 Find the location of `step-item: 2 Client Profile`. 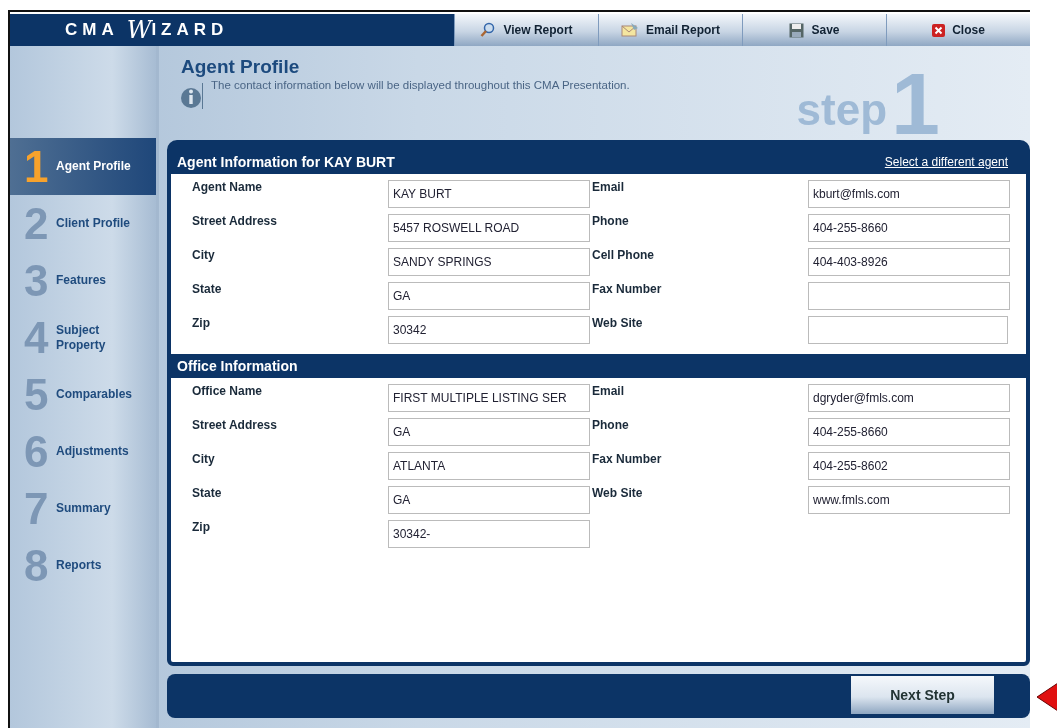

step-item: 2 Client Profile is located at coordinates (83, 223).